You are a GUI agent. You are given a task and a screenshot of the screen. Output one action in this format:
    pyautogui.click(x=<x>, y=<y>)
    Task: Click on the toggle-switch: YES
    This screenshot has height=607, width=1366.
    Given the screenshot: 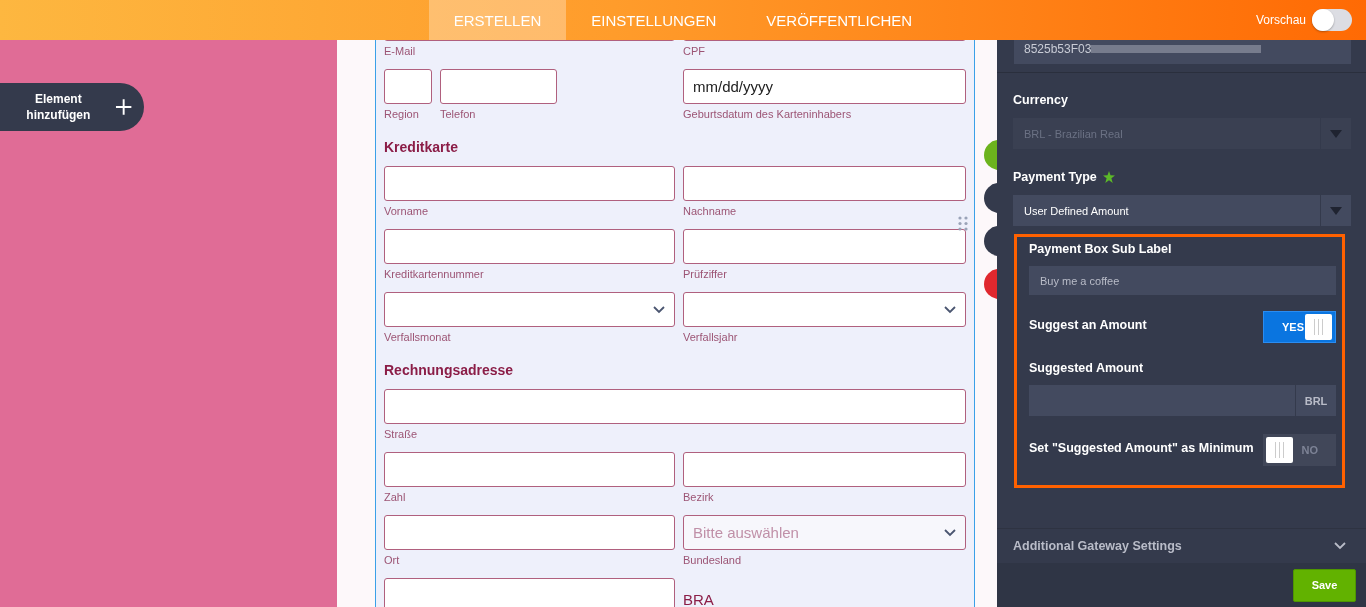 What is the action you would take?
    pyautogui.click(x=1299, y=327)
    